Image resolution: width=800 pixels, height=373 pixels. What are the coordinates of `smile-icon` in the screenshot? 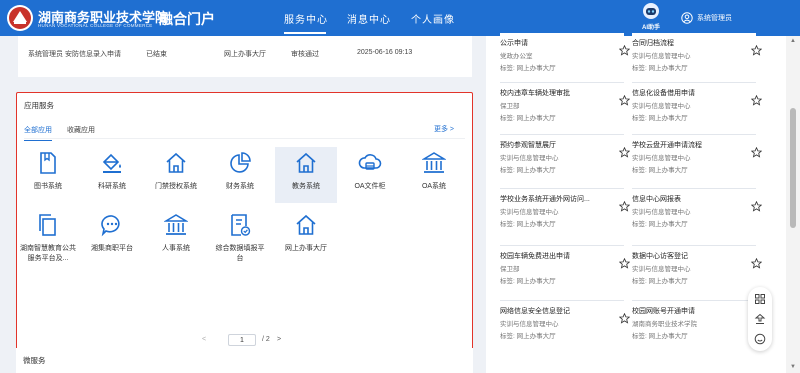 It's located at (760, 339).